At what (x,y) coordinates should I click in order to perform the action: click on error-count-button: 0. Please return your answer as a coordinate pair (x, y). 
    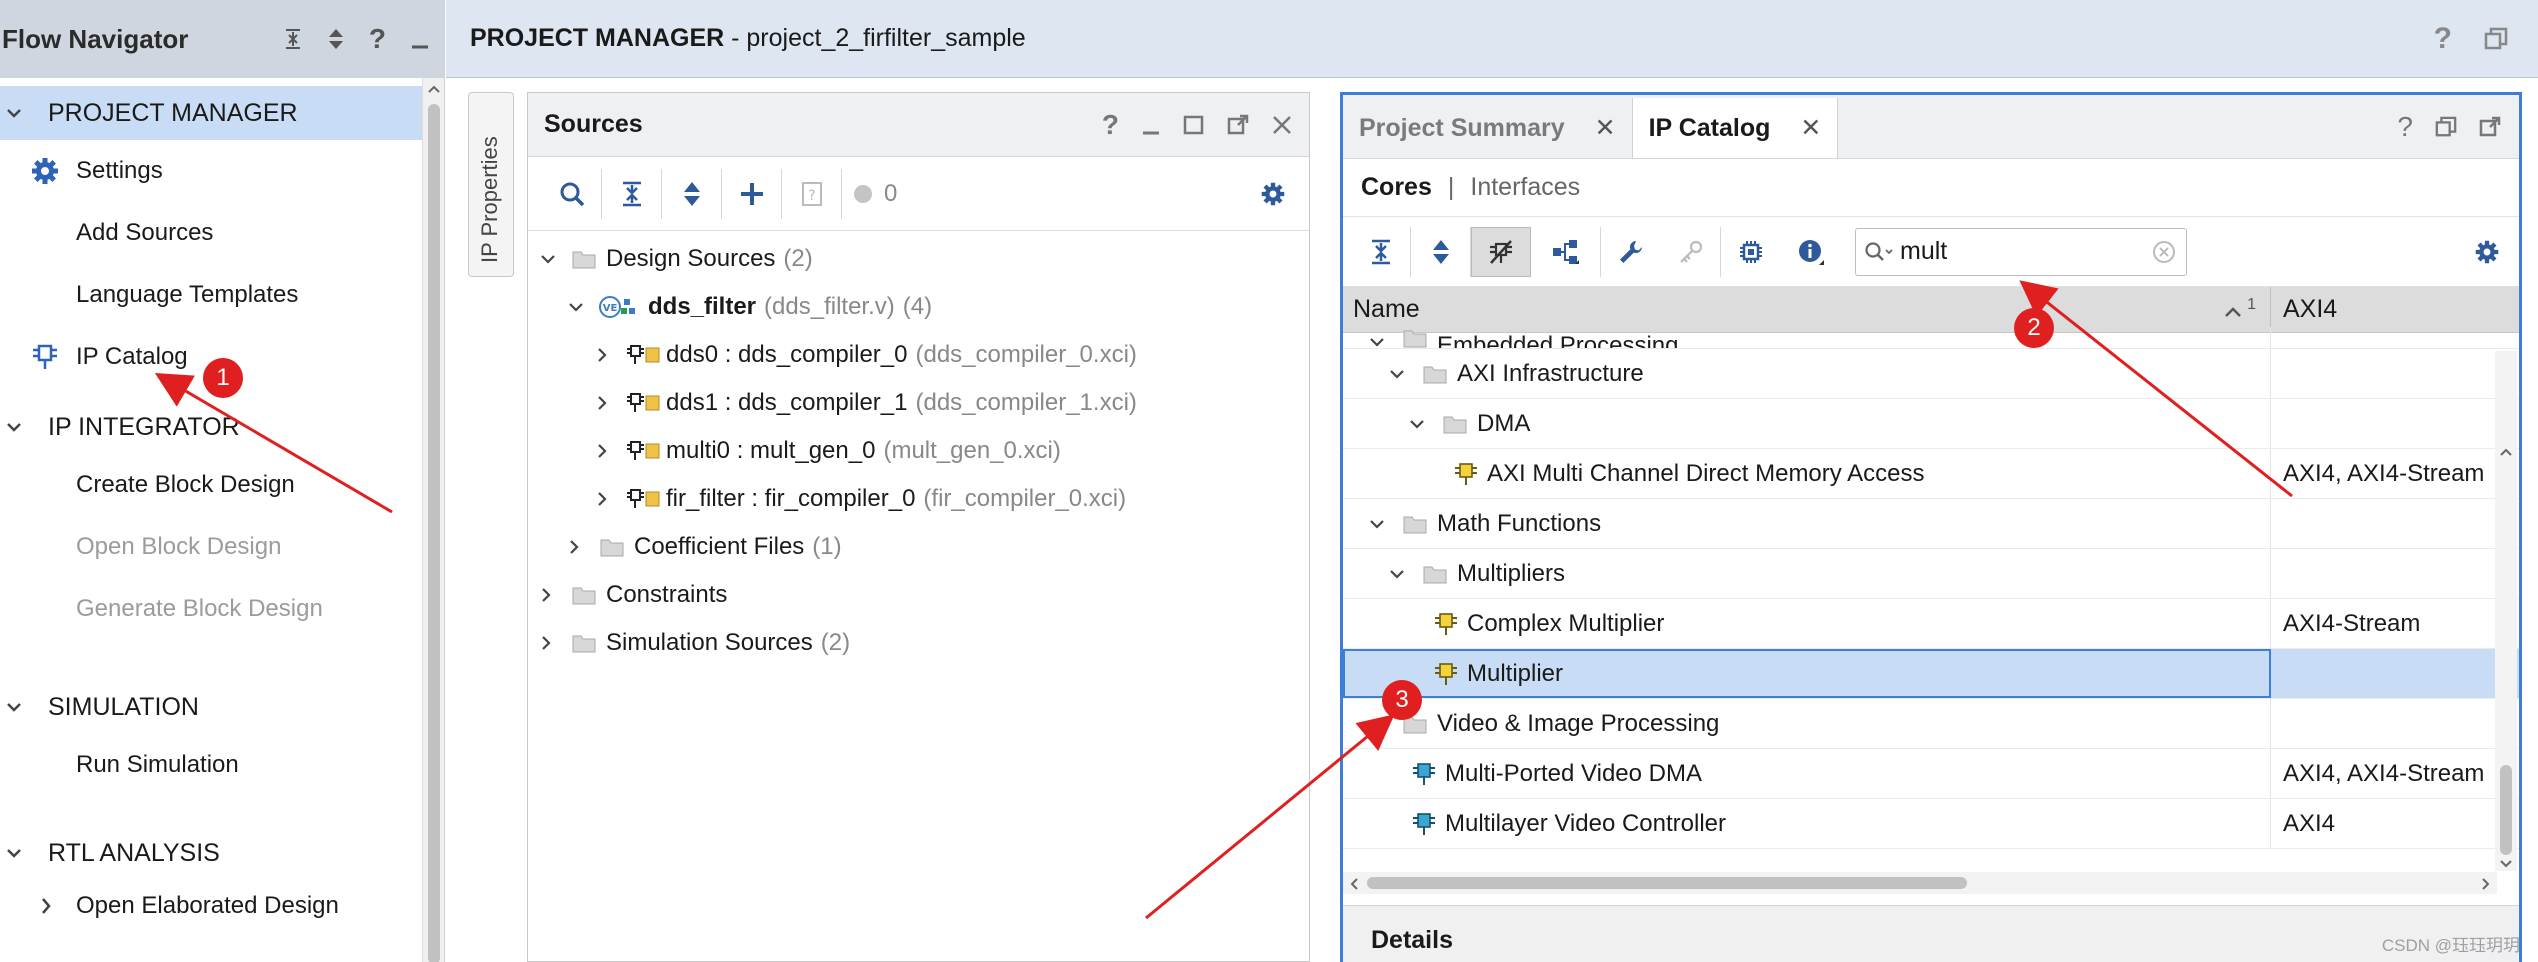
    Looking at the image, I should click on (869, 194).